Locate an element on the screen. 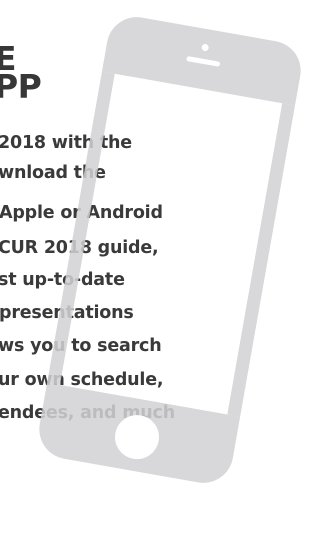 The image size is (320, 533). body-line-5: st up-to-date is located at coordinates (62, 280).